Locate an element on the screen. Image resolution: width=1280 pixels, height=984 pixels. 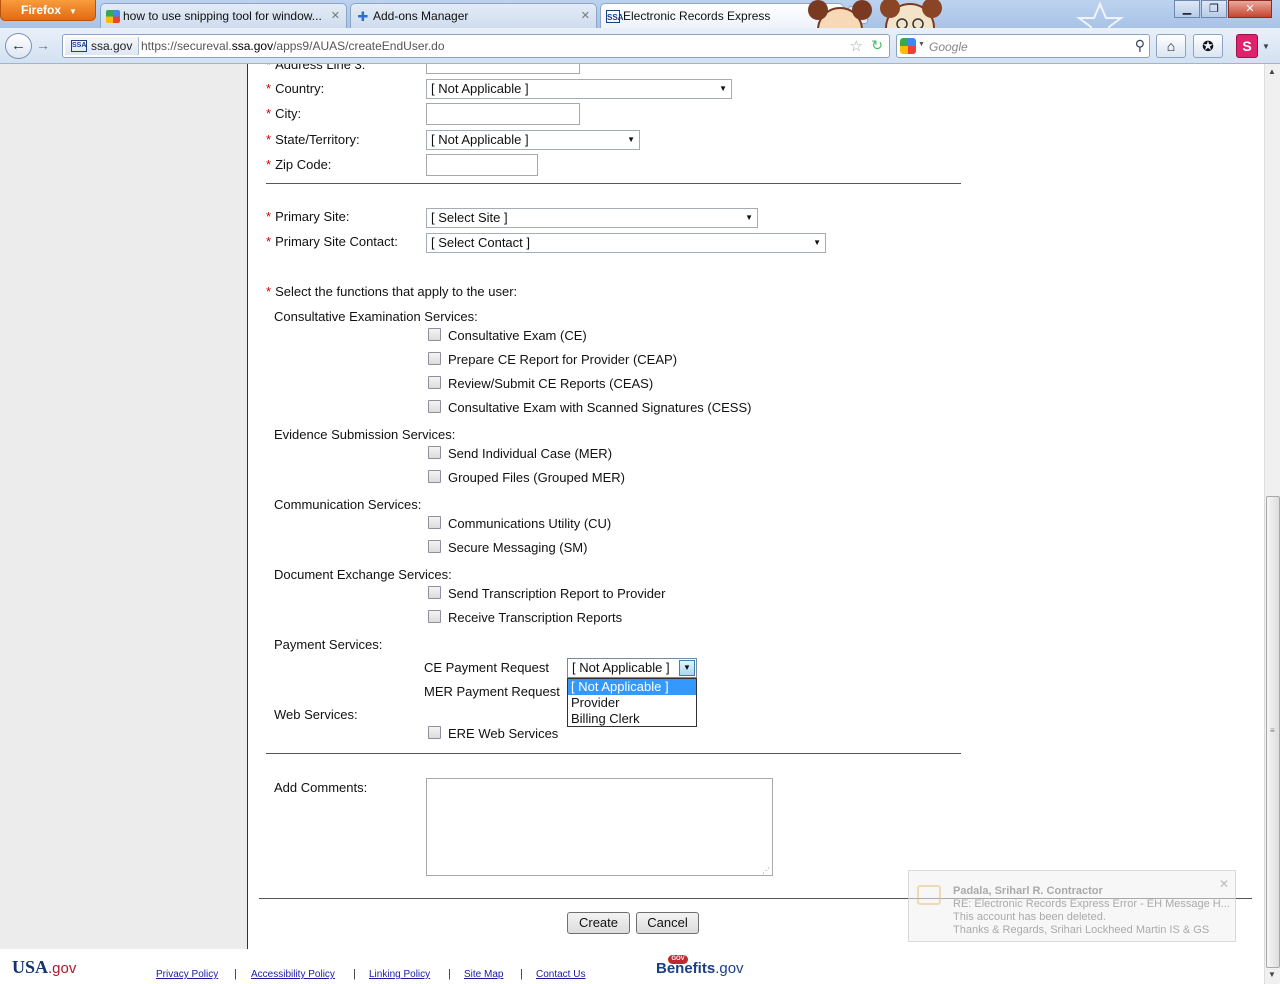
addon-s-button: S is located at coordinates (1247, 46).